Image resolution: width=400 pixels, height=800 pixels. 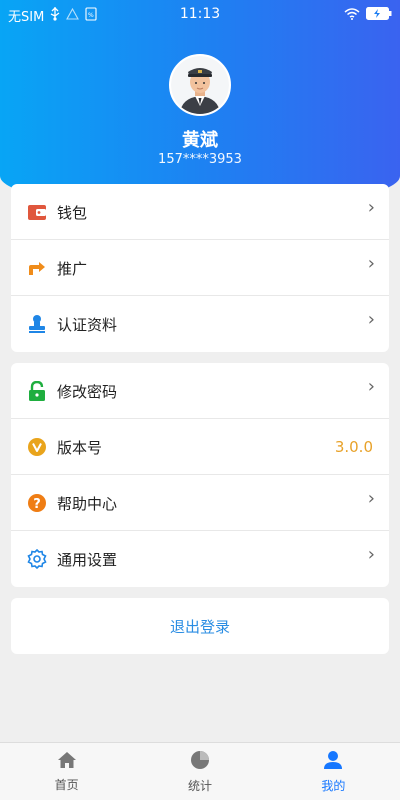 I want to click on clock: 11:13, so click(x=200, y=14).